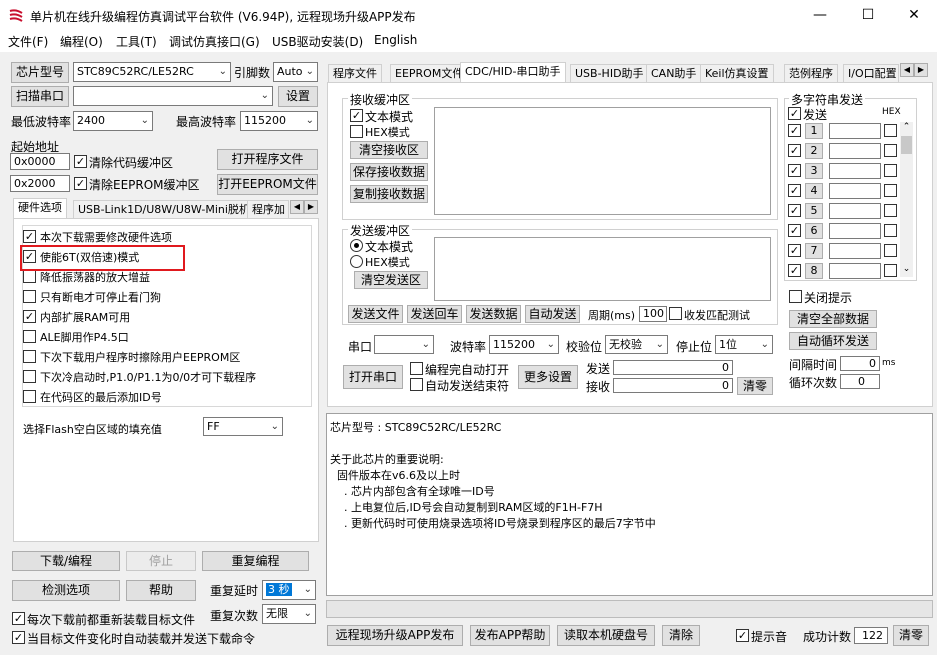 This screenshot has width=937, height=655. I want to click on multi-send-row-button: 1, so click(814, 131).